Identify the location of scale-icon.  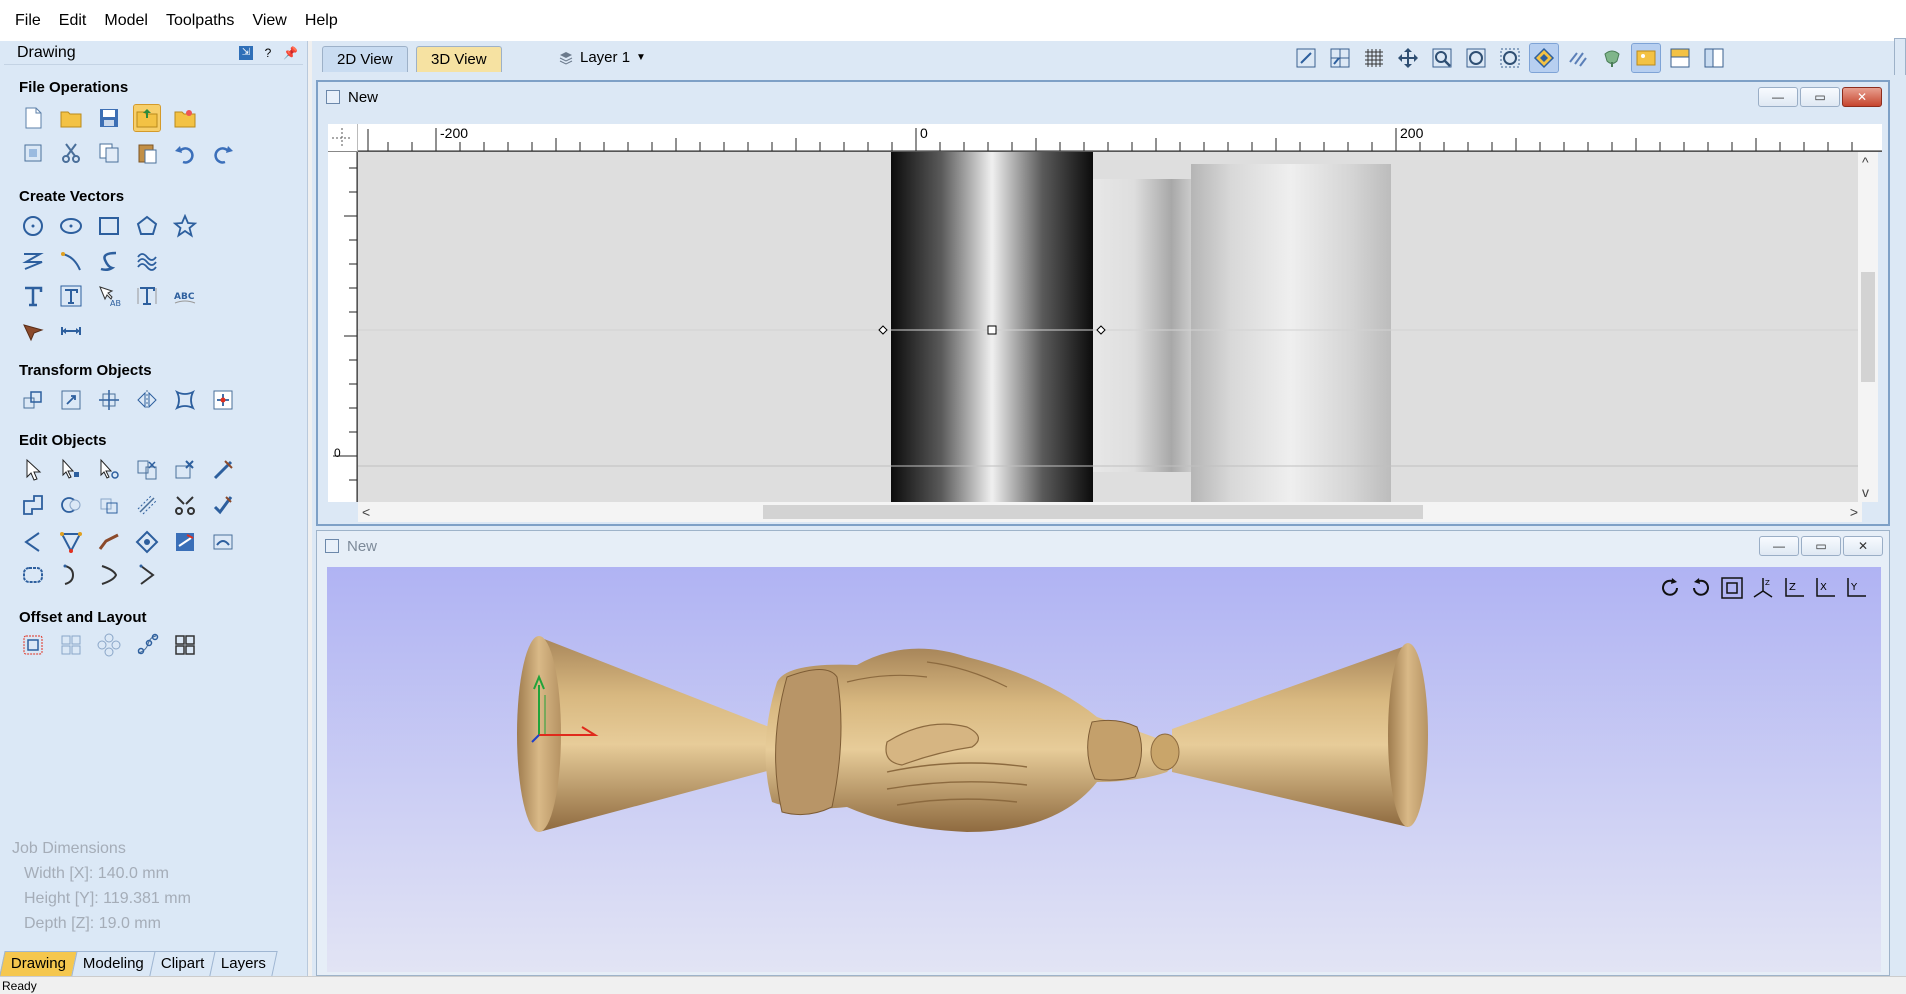
(71, 400).